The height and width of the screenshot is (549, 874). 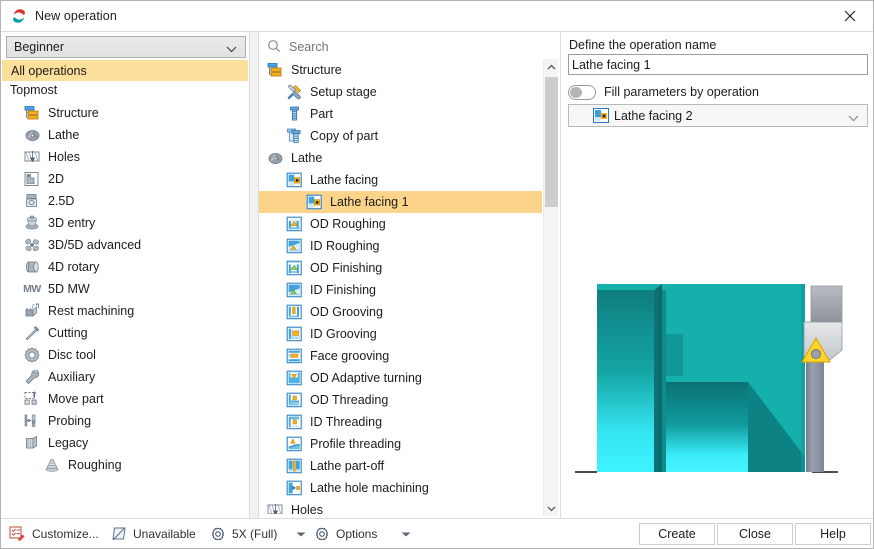 I want to click on id-roughing-icon, so click(x=294, y=246).